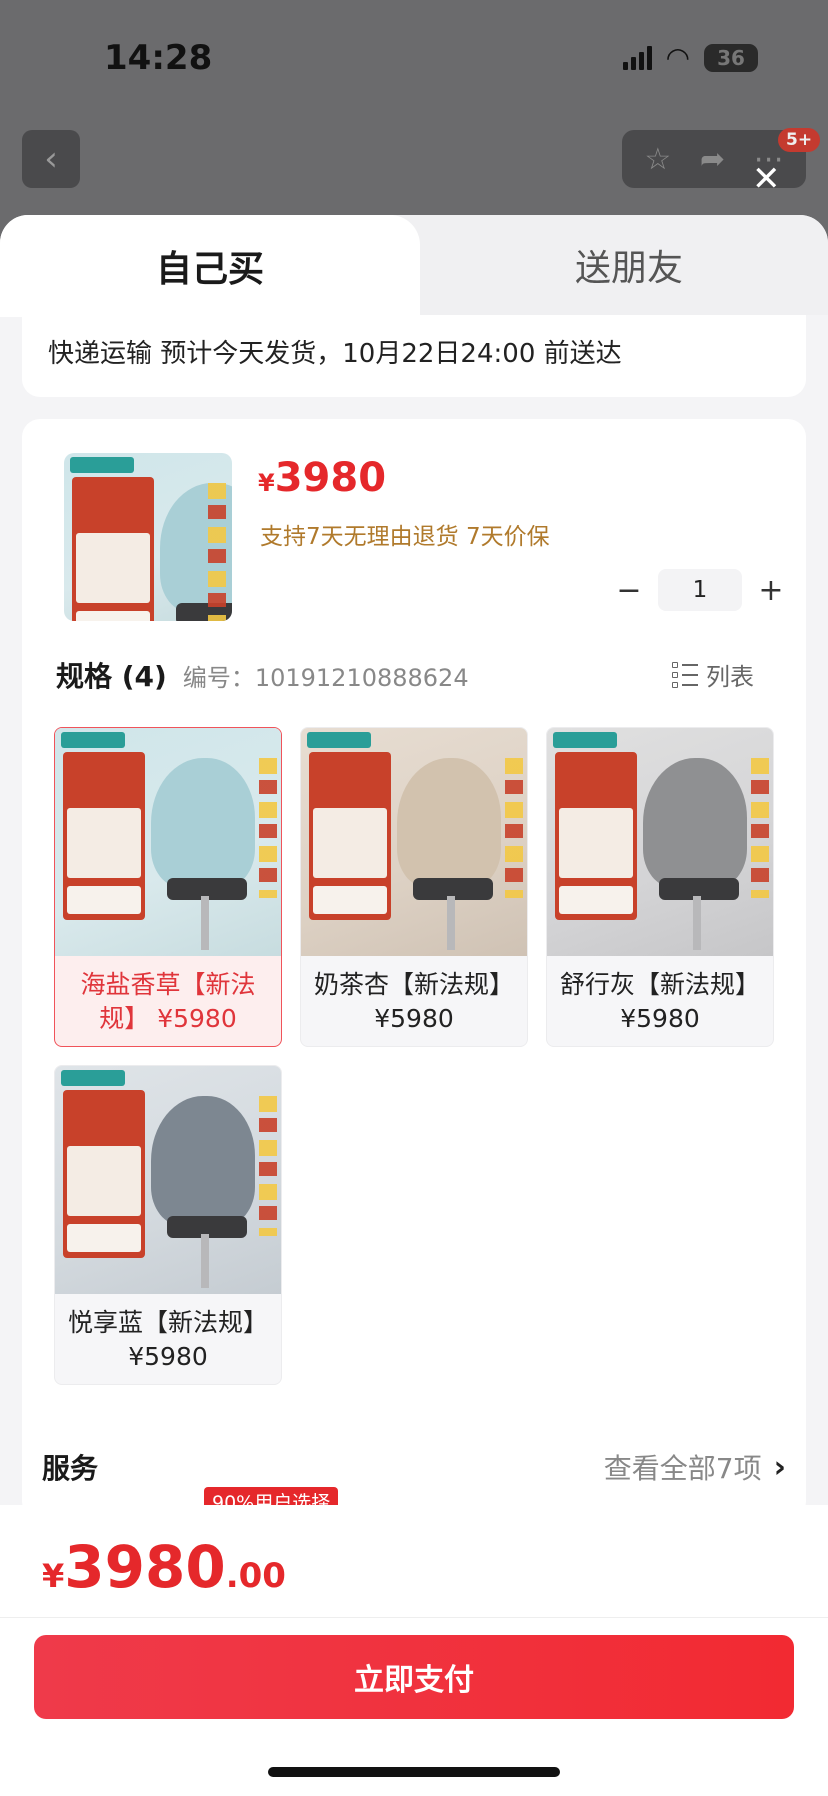 The height and width of the screenshot is (1796, 828). Describe the element at coordinates (730, 677) in the screenshot. I see `list-label: 列表` at that location.